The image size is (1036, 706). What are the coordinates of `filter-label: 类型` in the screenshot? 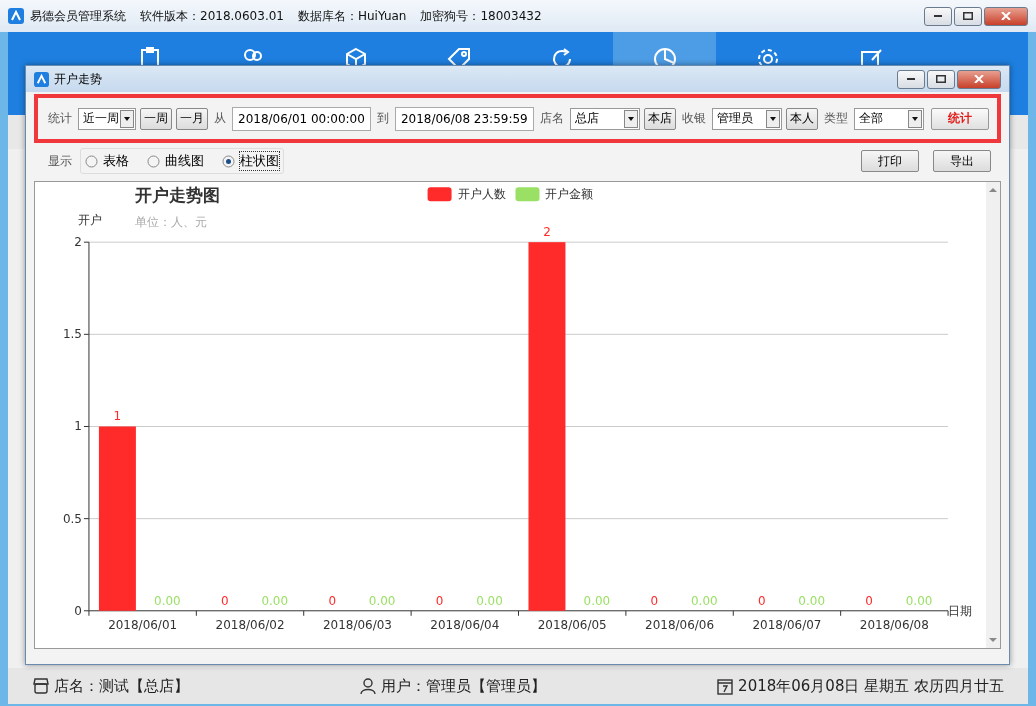 It's located at (835, 118).